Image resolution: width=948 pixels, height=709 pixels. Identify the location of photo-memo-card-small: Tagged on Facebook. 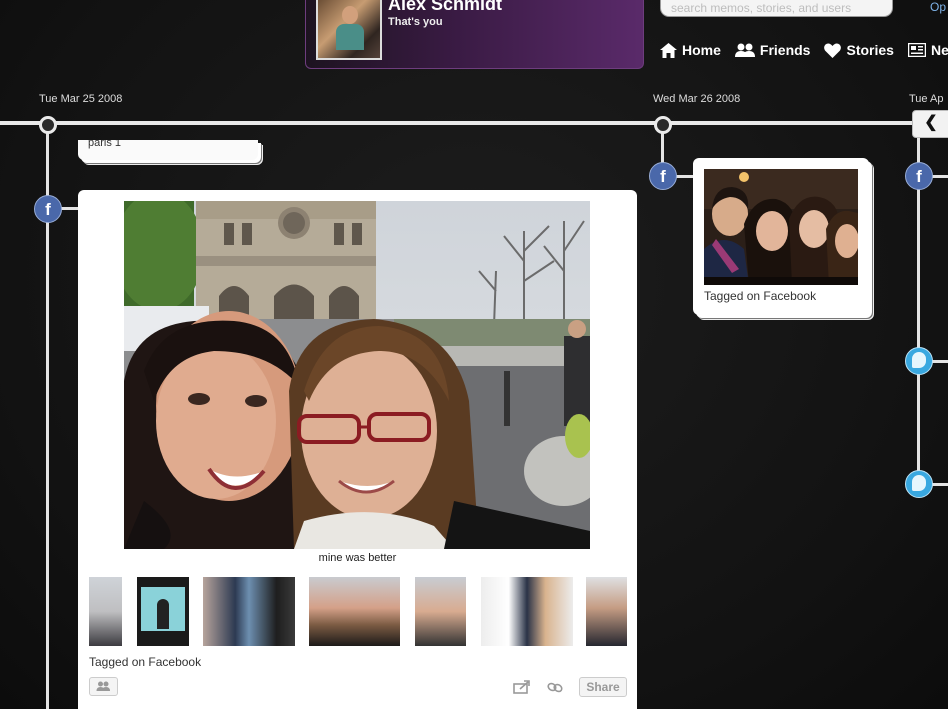
(781, 236).